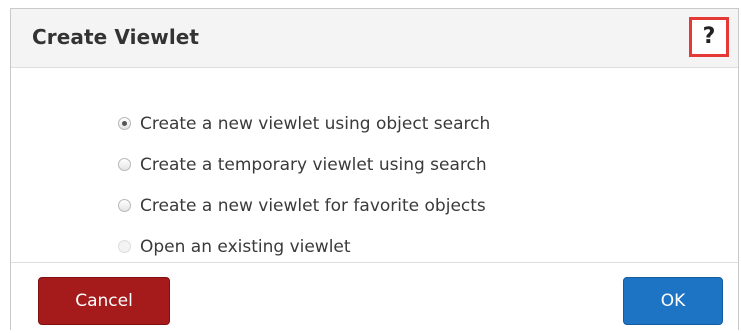 The width and height of the screenshot is (741, 333). What do you see at coordinates (315, 123) in the screenshot?
I see `option-label: Create a new viewlet using object search` at bounding box center [315, 123].